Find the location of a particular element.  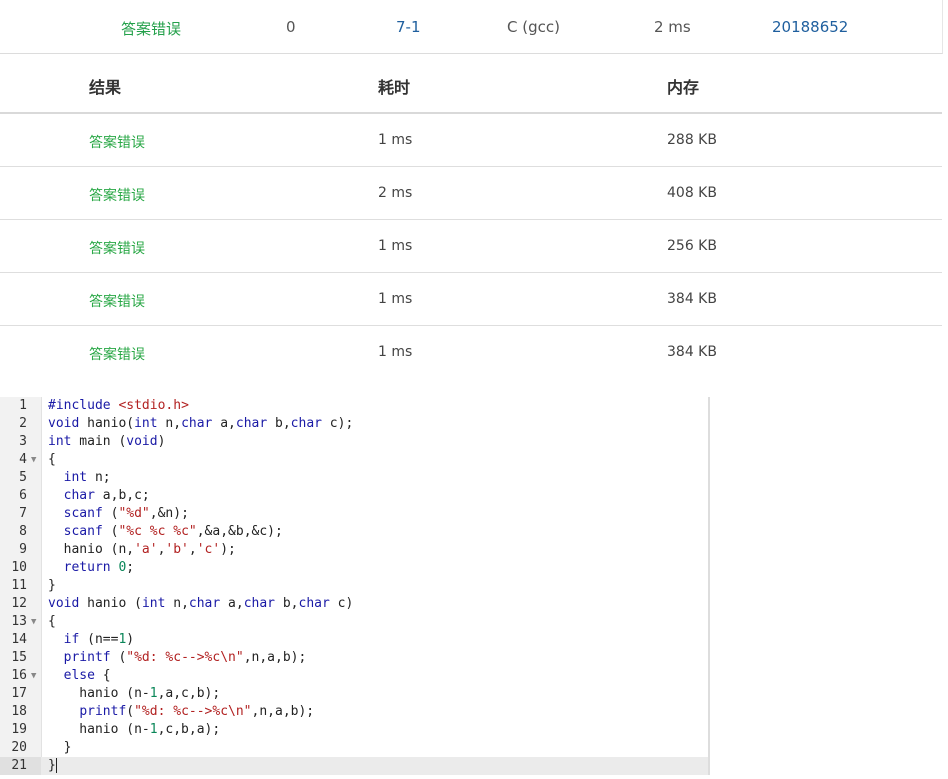

header-memory: 内存 is located at coordinates (683, 87).